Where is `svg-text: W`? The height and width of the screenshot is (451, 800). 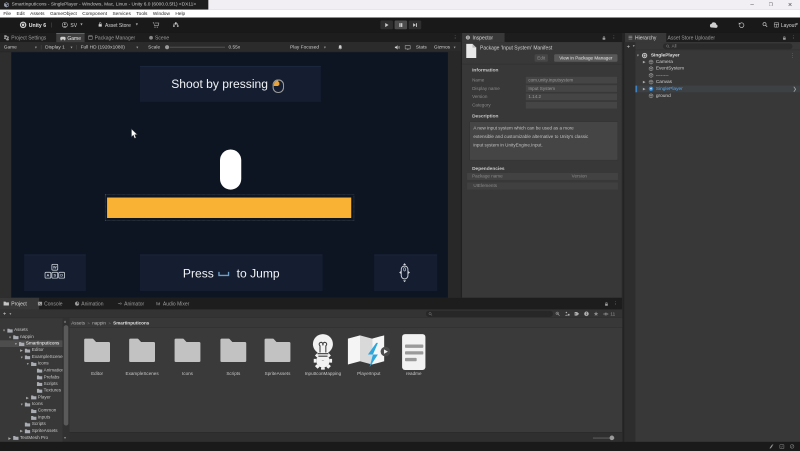 svg-text: W is located at coordinates (55, 267).